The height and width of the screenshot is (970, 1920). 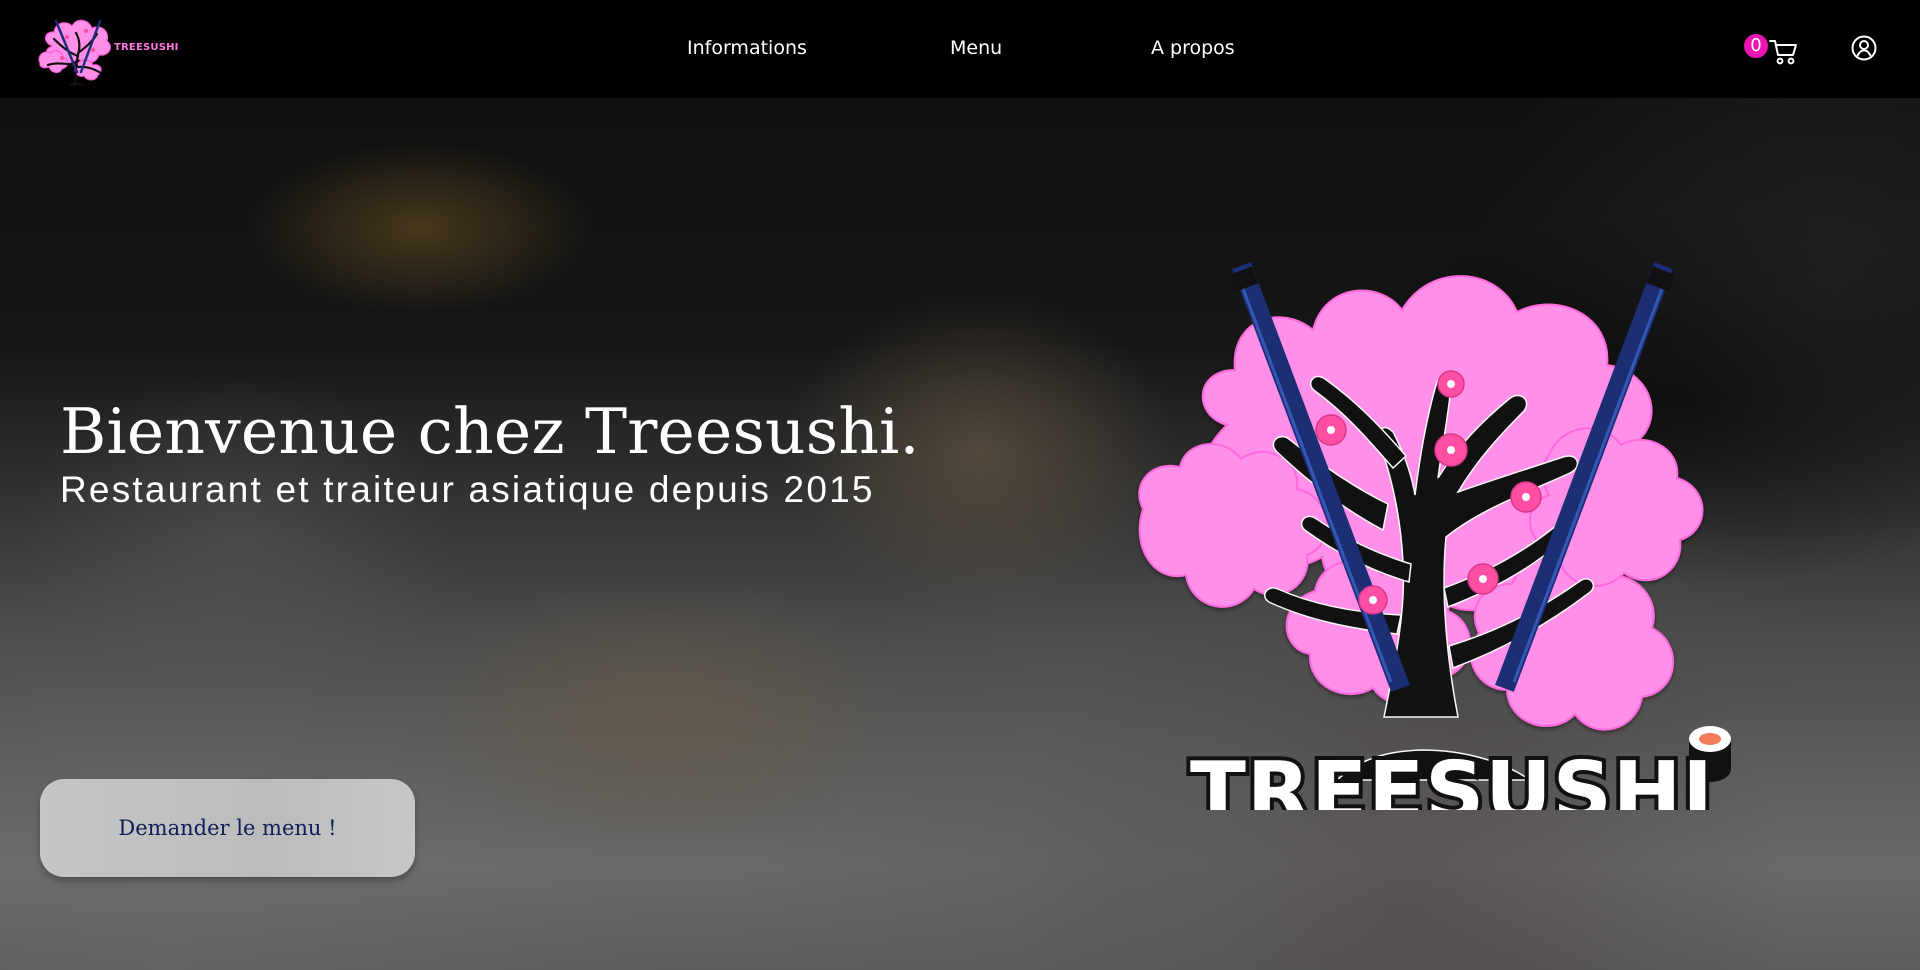 I want to click on user-account-button, so click(x=1864, y=48).